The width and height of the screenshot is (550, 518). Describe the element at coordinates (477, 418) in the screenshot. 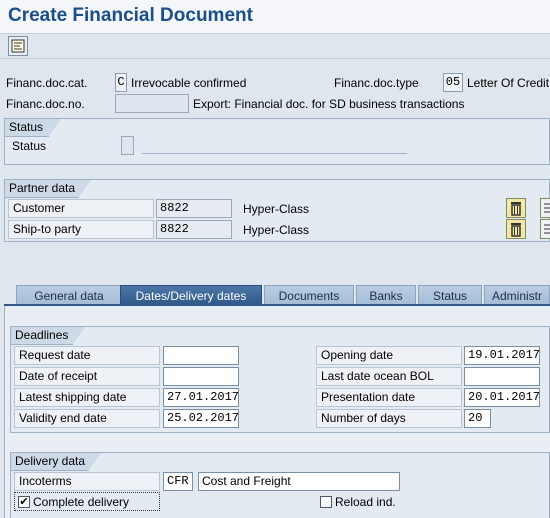

I see `number-of-days-field: 20` at that location.